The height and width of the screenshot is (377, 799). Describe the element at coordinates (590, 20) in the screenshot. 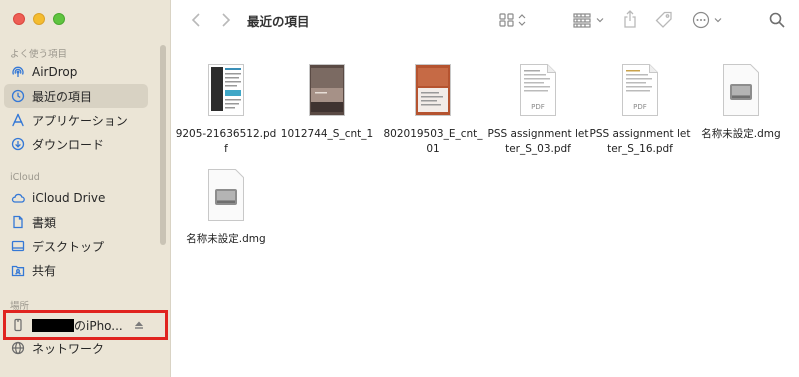

I see `group-icon` at that location.